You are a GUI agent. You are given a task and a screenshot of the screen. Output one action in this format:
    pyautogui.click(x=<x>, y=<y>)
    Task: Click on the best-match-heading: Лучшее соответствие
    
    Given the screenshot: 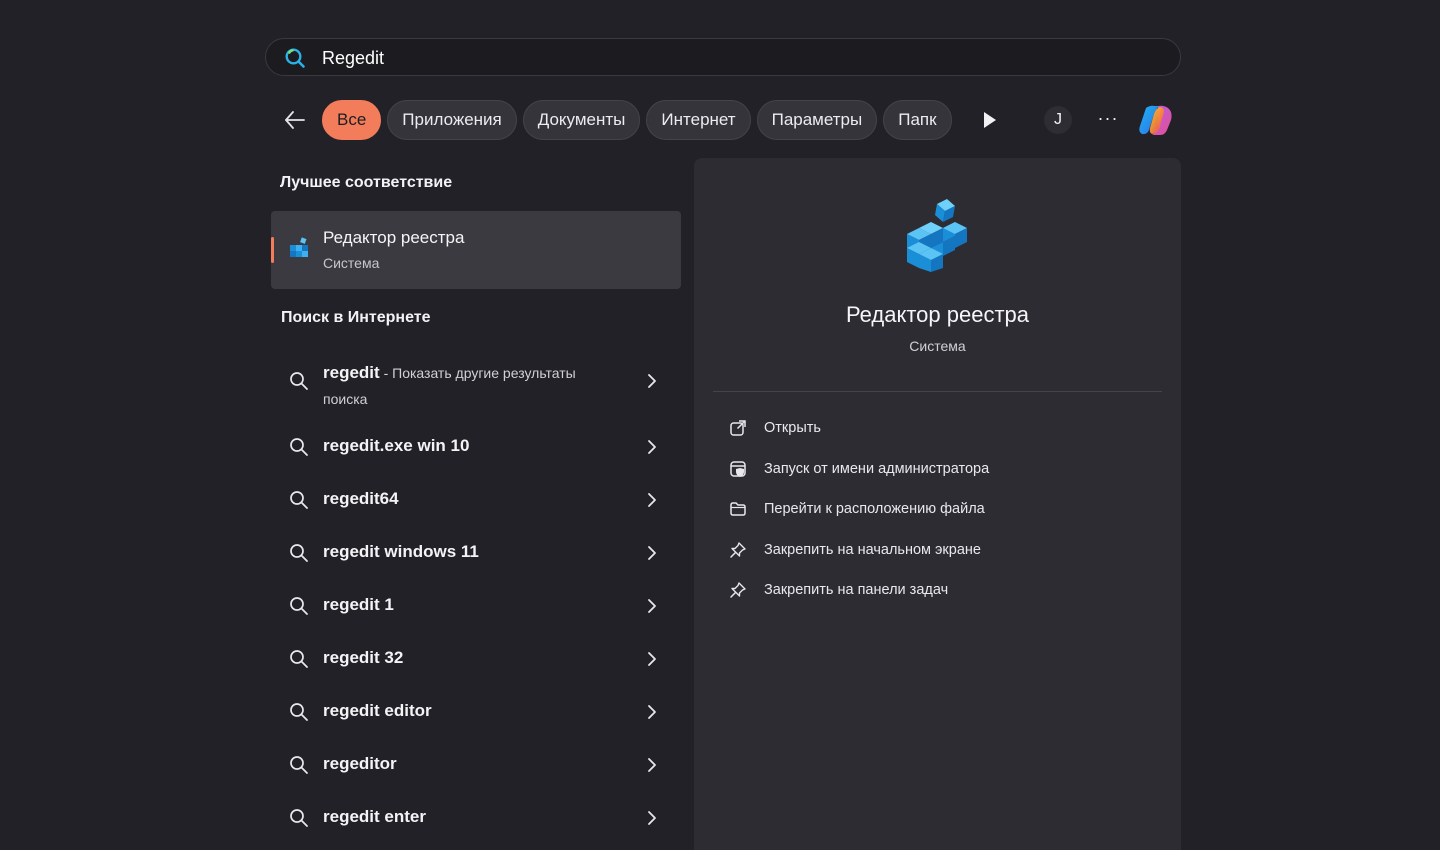 What is the action you would take?
    pyautogui.click(x=366, y=182)
    